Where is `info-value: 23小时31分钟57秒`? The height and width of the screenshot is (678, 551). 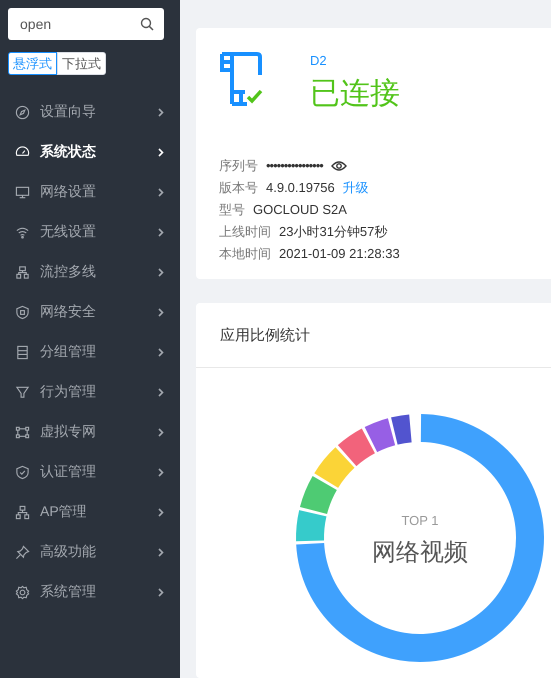 info-value: 23小时31分钟57秒 is located at coordinates (333, 231).